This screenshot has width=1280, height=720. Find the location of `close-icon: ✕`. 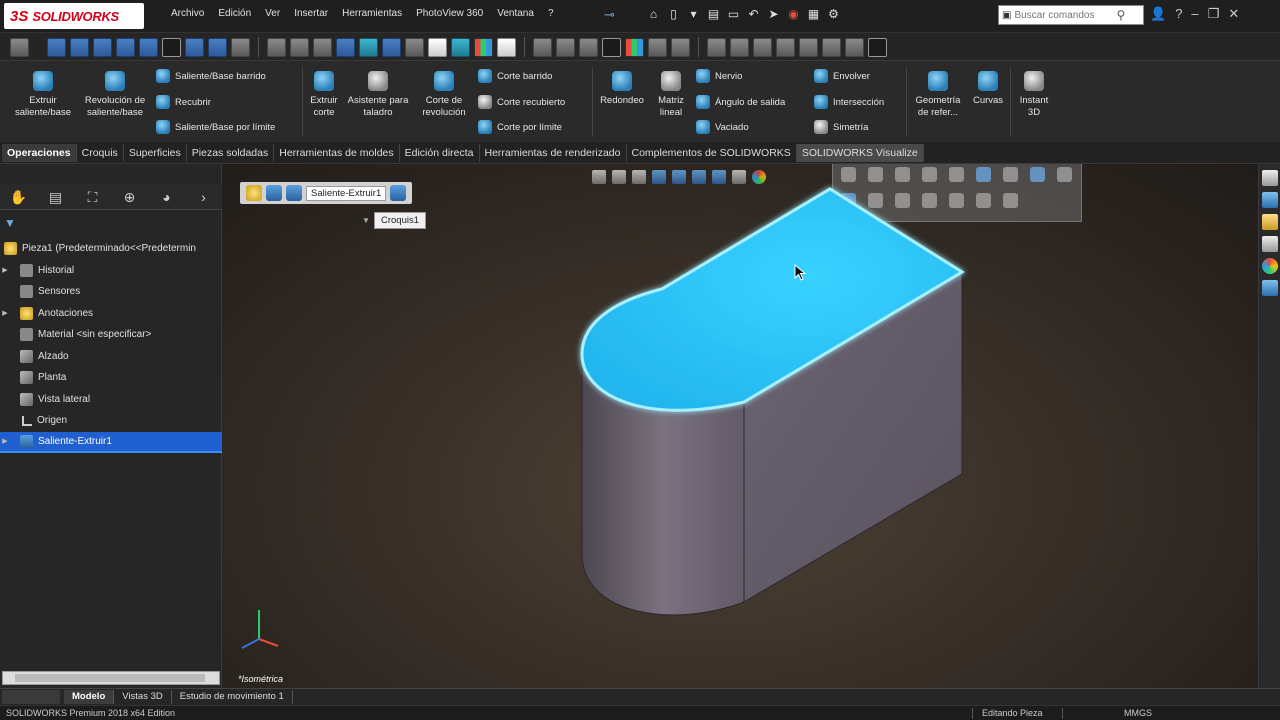

close-icon: ✕ is located at coordinates (1233, 14).